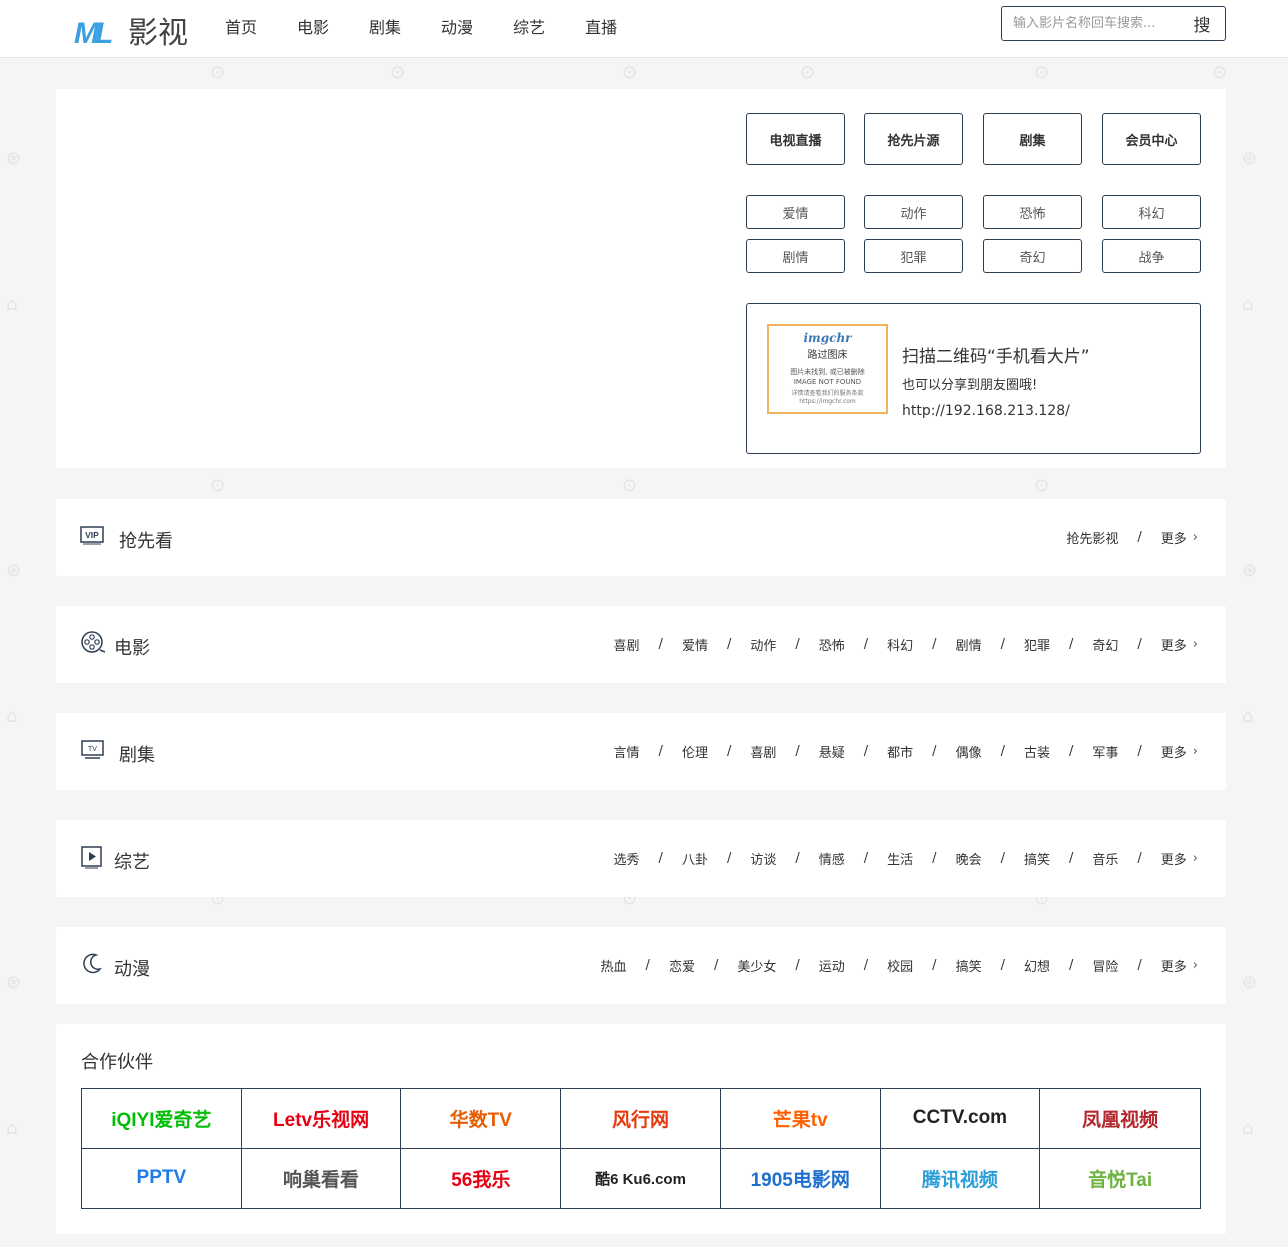 This screenshot has height=1247, width=1288. Describe the element at coordinates (313, 29) in the screenshot. I see `nav-item-movies: 电影` at that location.